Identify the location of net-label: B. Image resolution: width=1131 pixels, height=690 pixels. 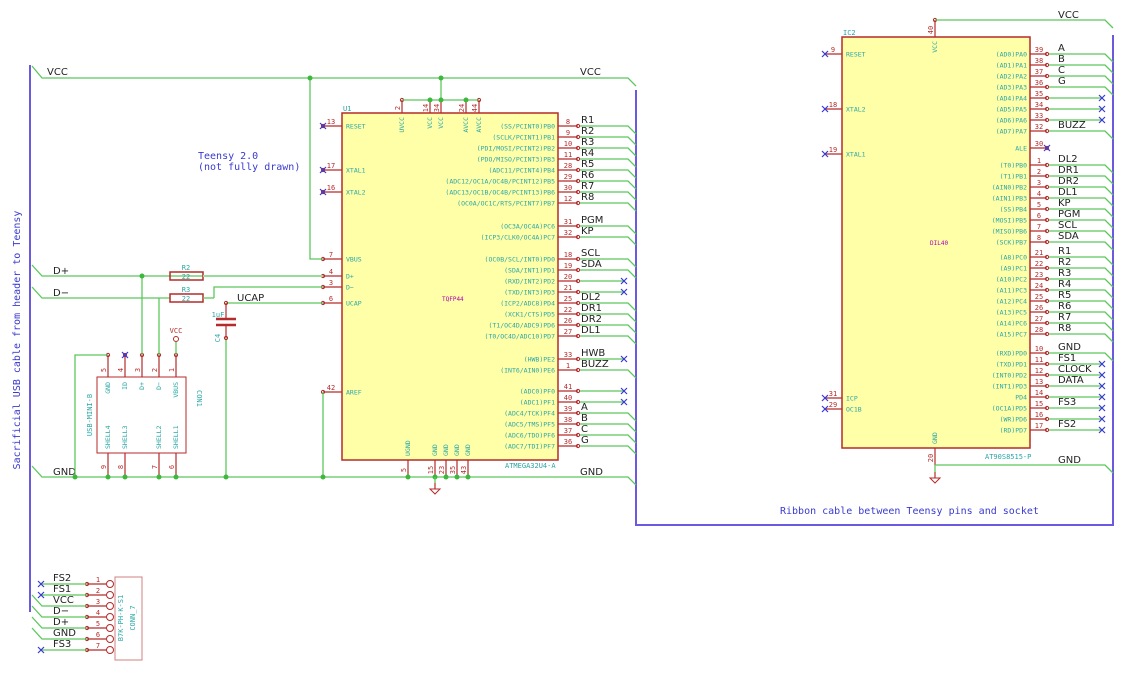
(584, 418).